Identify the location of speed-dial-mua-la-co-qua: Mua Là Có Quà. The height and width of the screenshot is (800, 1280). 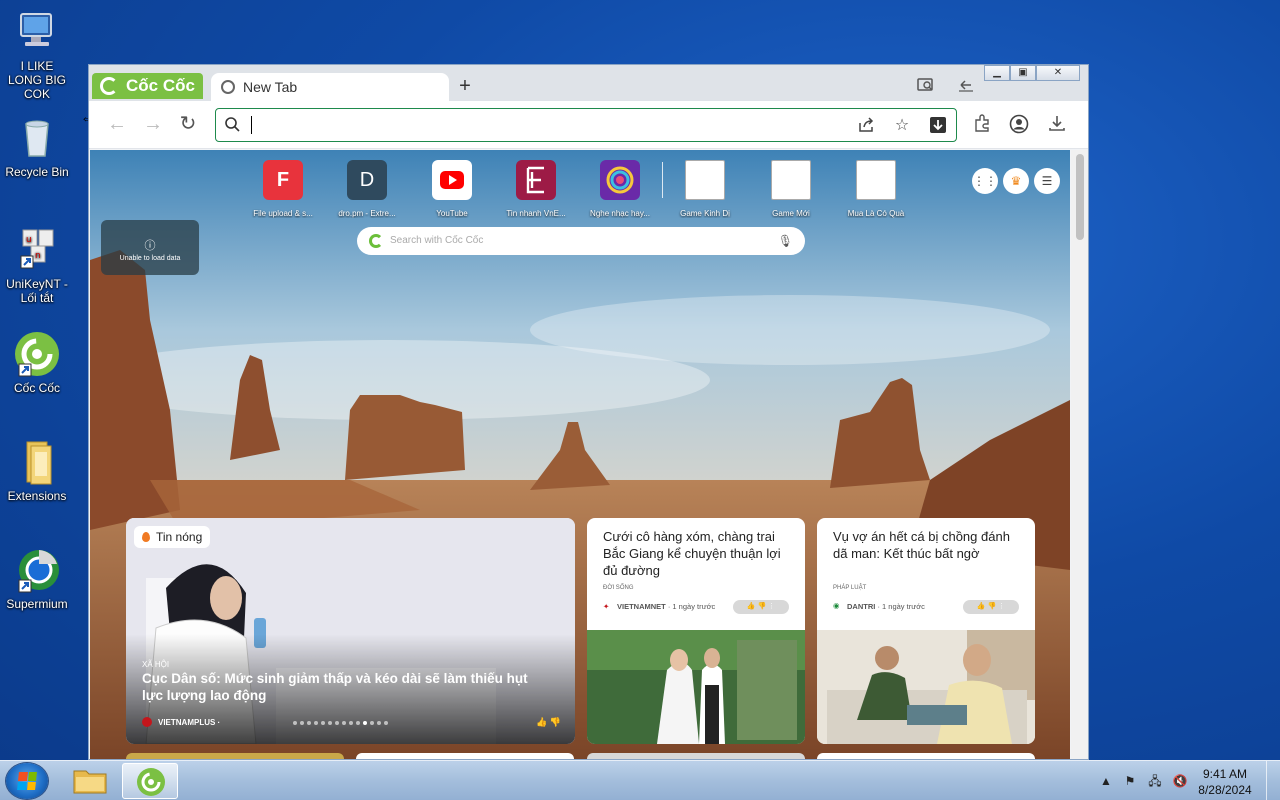
(876, 189).